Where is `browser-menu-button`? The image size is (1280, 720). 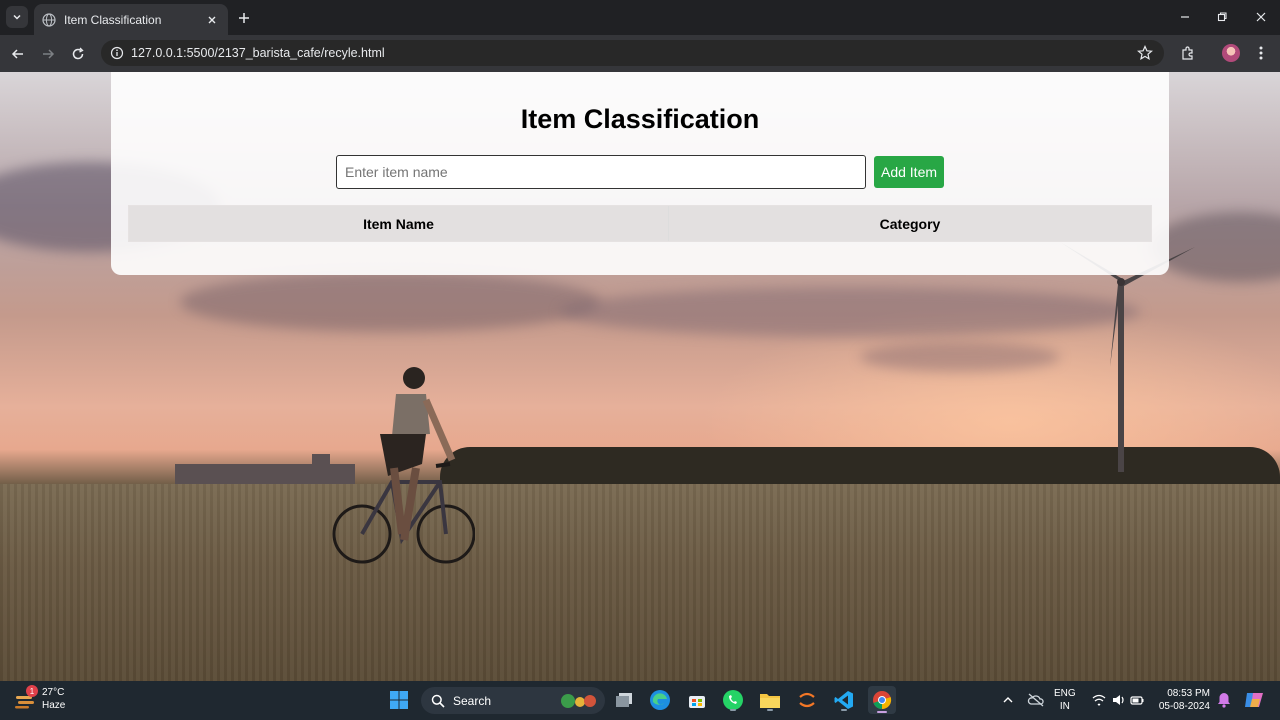 browser-menu-button is located at coordinates (1261, 53).